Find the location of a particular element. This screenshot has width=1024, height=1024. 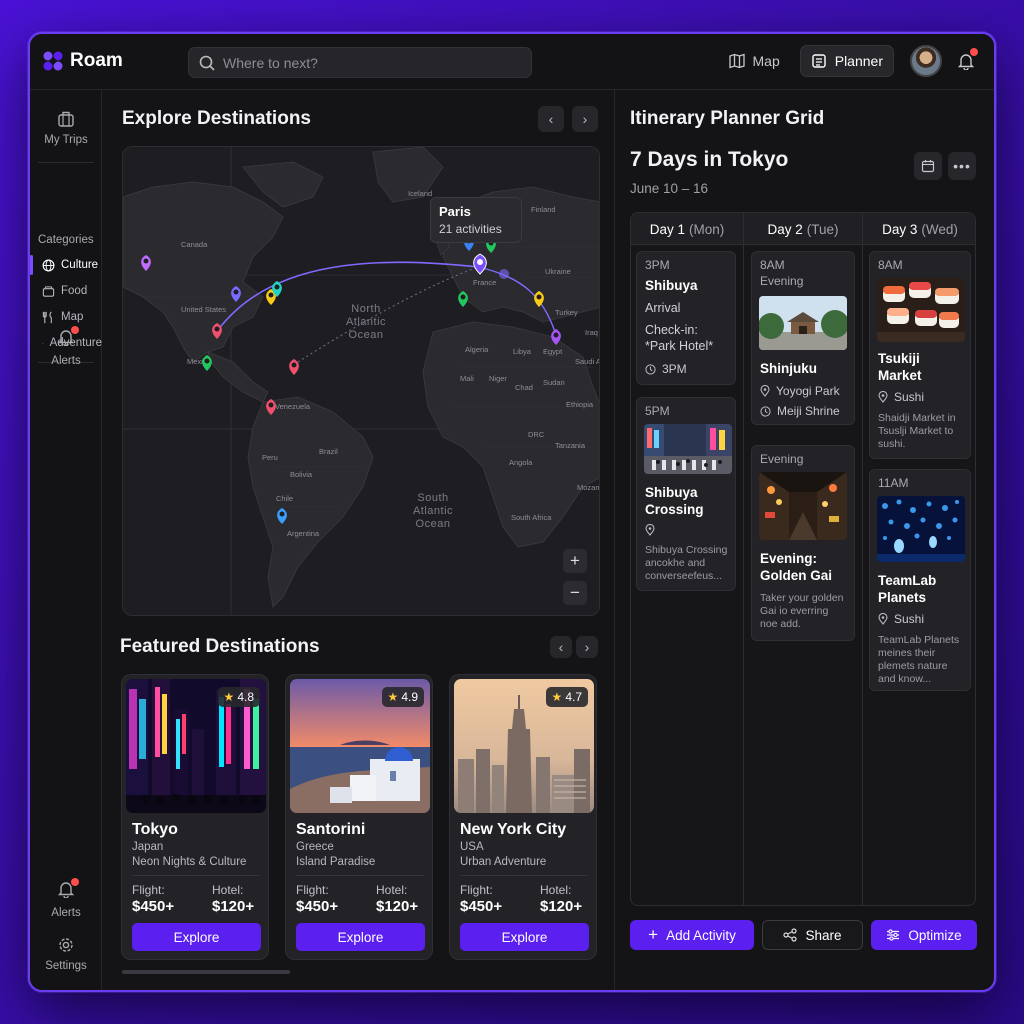

map-label-algeria: Algeria is located at coordinates (477, 349).